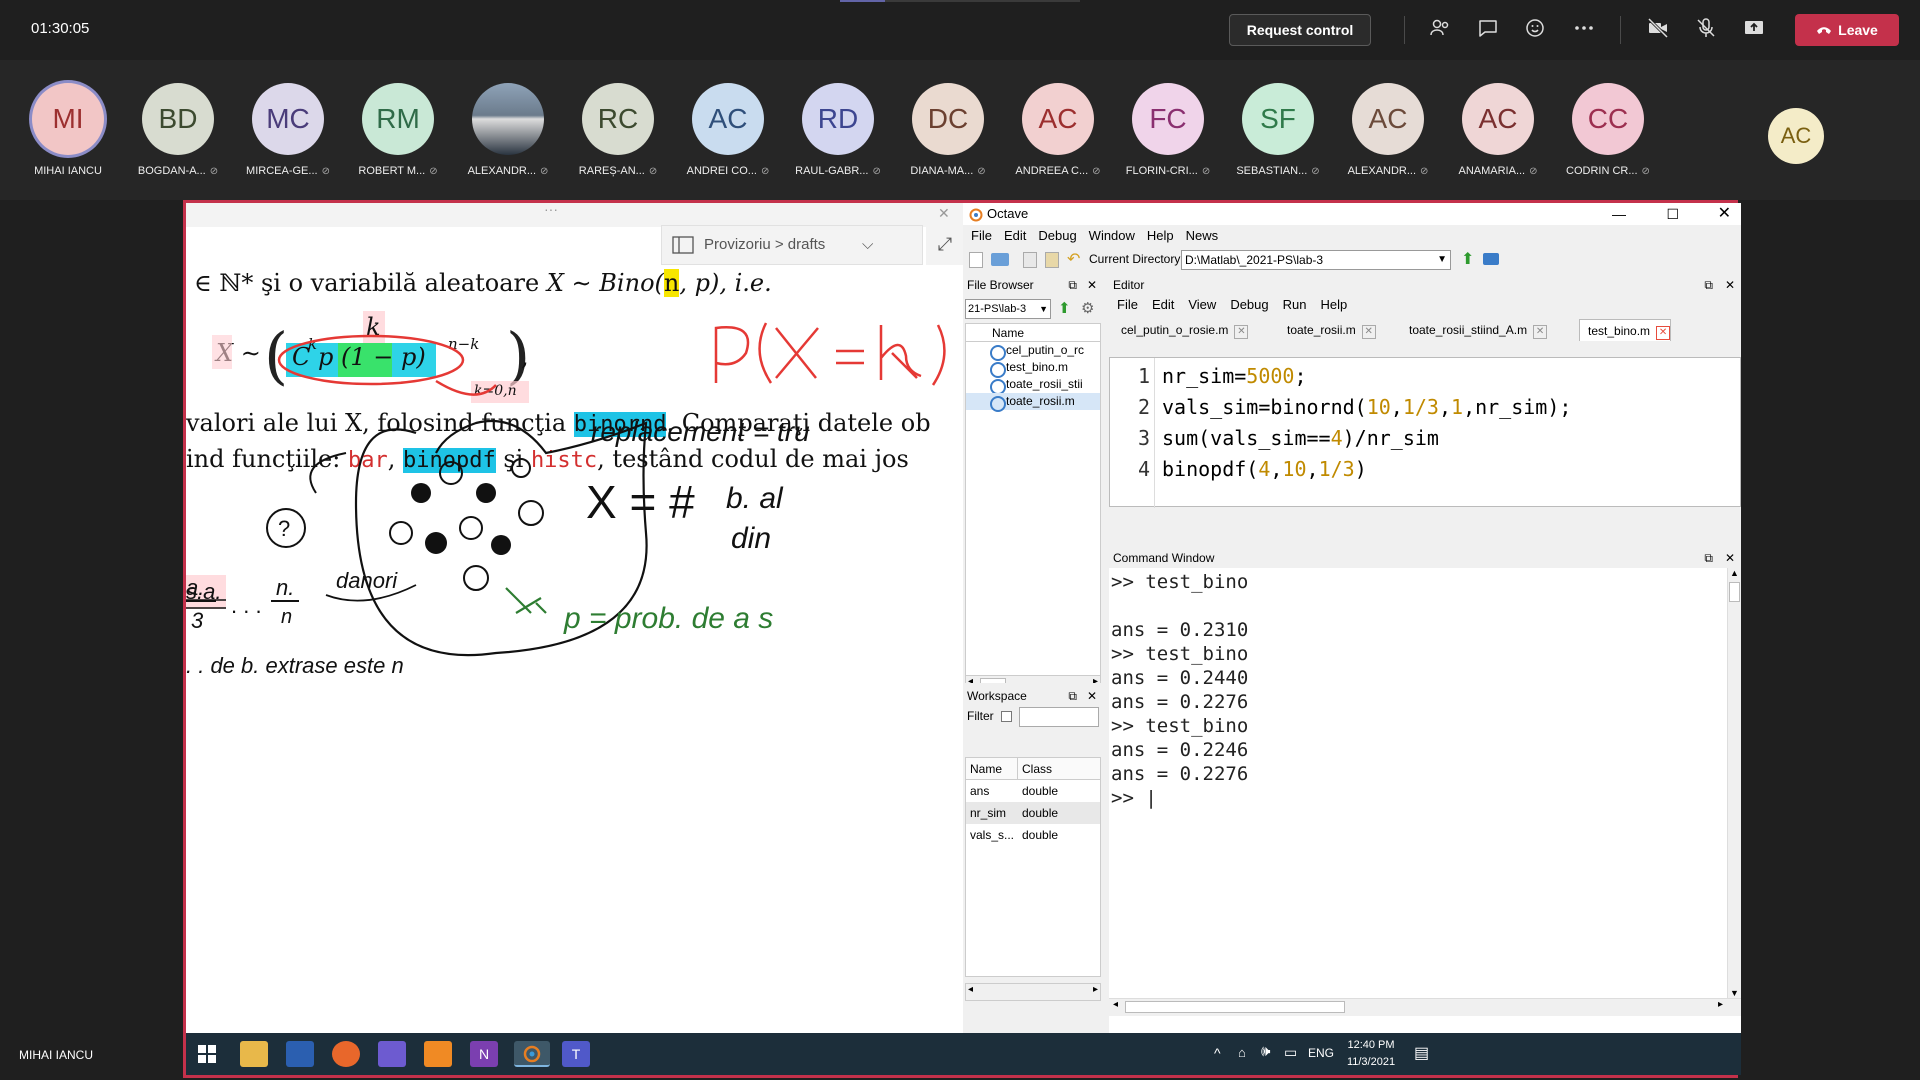  I want to click on code-line: sum(vals_sim==4)/nr_sim, so click(1300, 438).